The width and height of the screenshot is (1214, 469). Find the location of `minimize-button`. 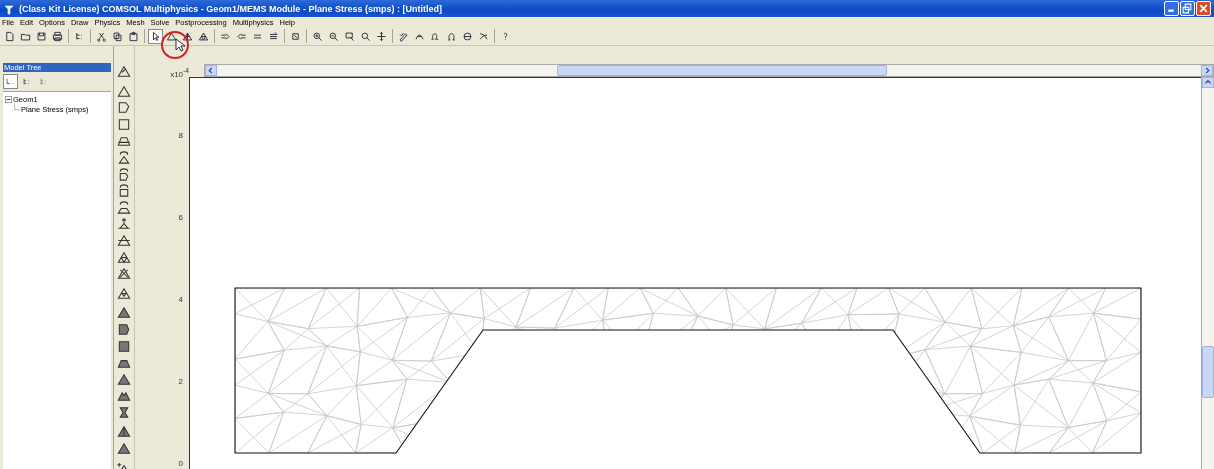

minimize-button is located at coordinates (1171, 8).